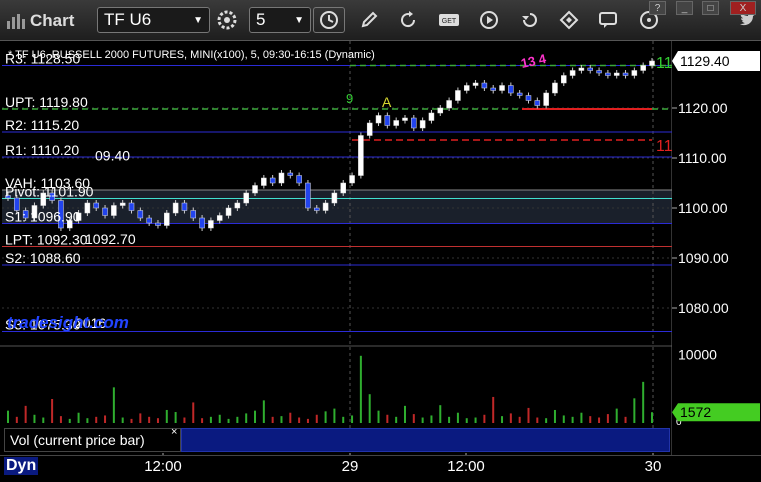 Image resolution: width=761 pixels, height=482 pixels. I want to click on gear-icon, so click(227, 20).